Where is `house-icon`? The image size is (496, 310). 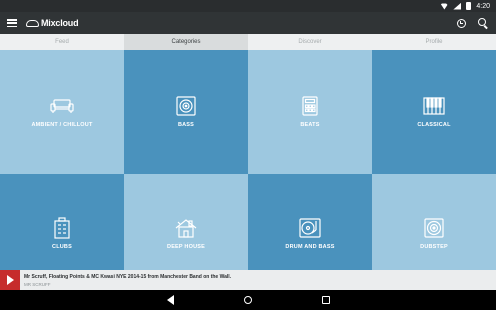 house-icon is located at coordinates (186, 228).